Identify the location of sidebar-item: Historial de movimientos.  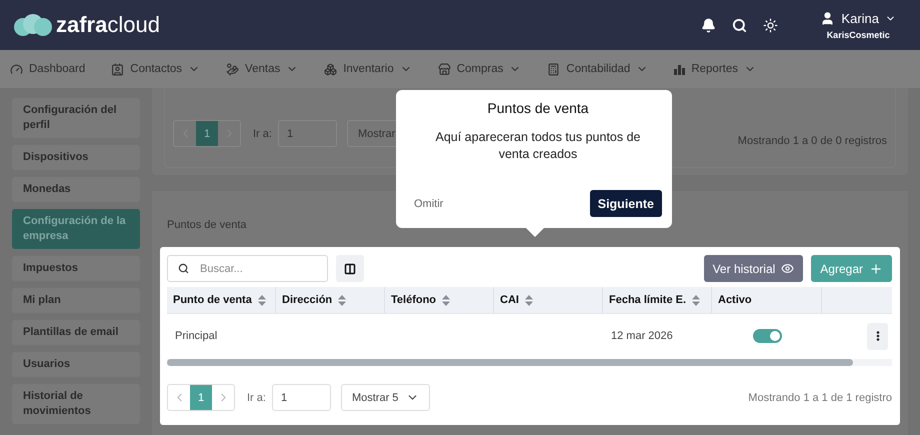
(76, 404).